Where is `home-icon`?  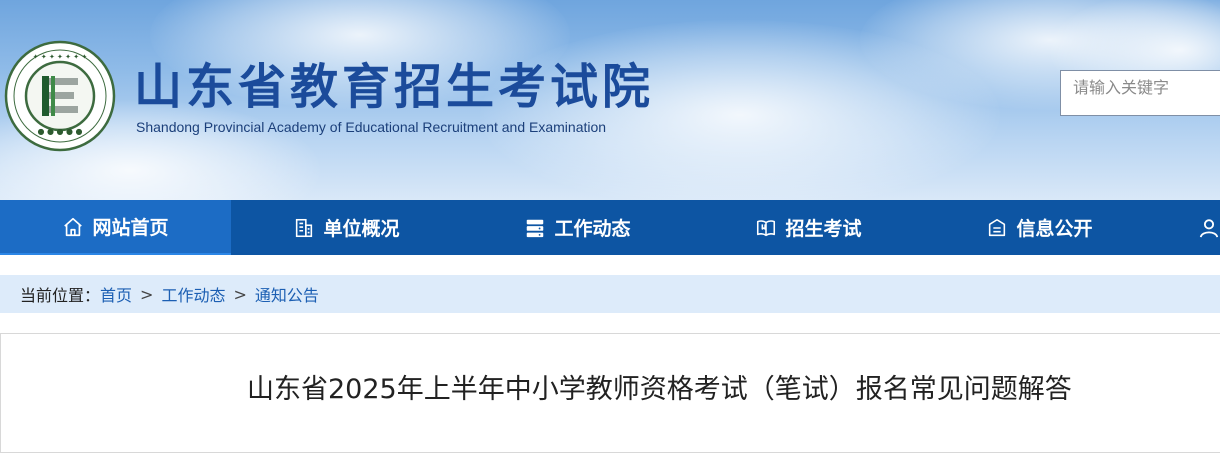 home-icon is located at coordinates (73, 227).